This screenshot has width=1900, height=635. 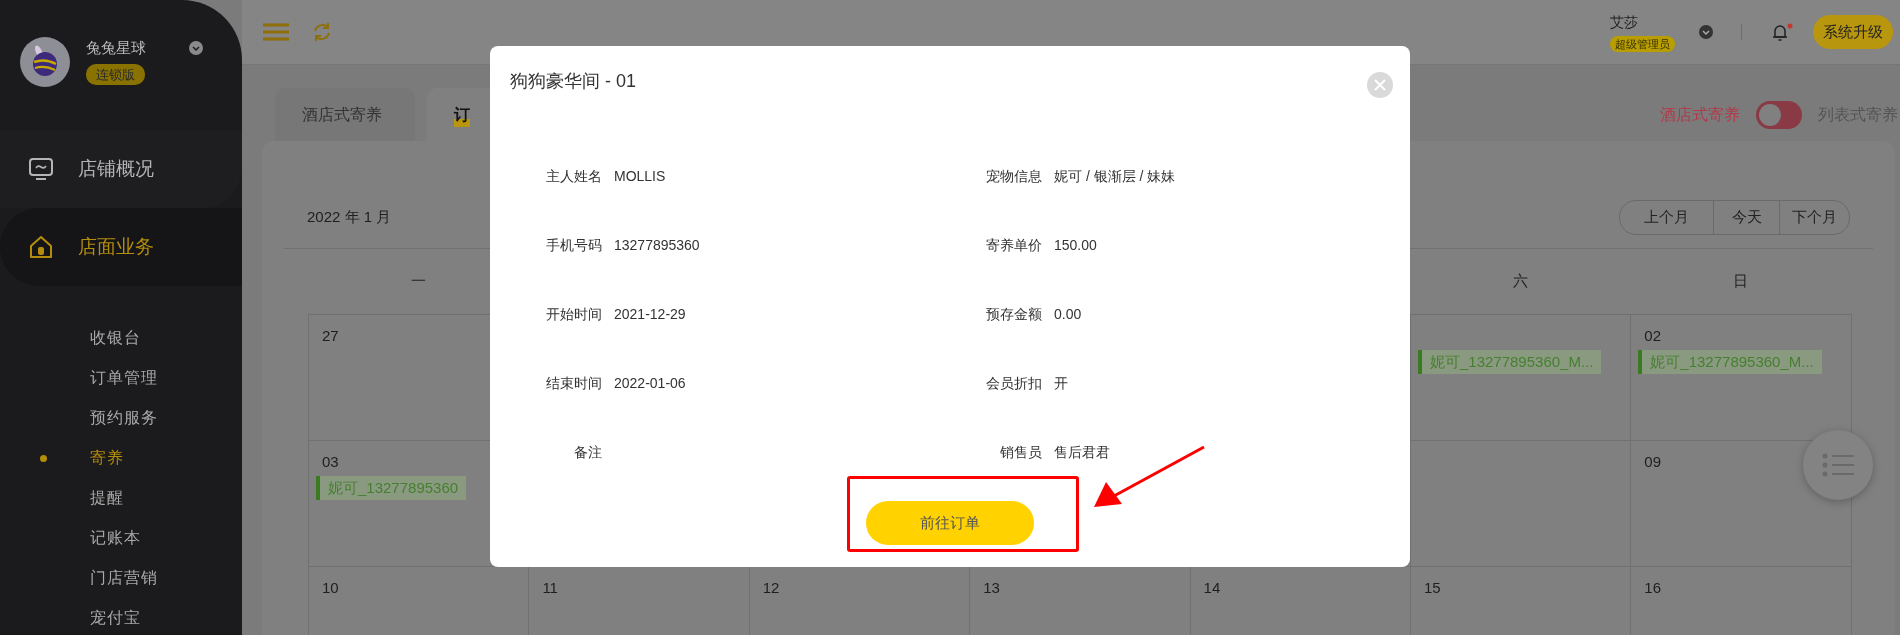 I want to click on field-value: 150.00, so click(x=1075, y=245).